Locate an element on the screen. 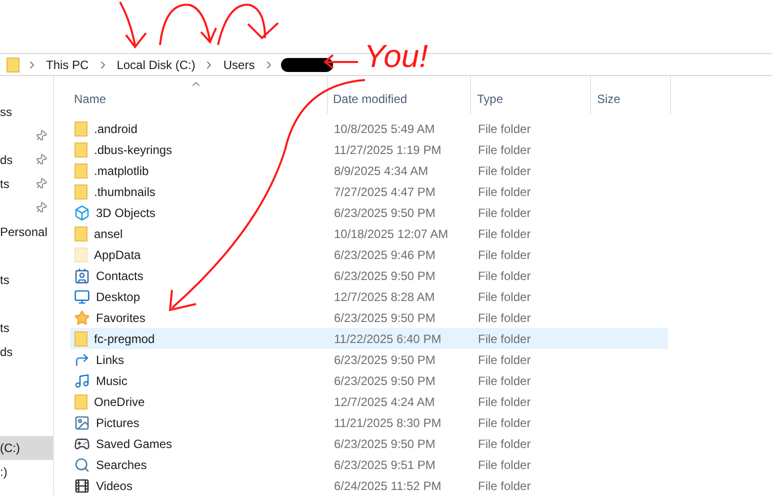 The width and height of the screenshot is (772, 495). date-cell-text: 7/27/2025 4:47 PM is located at coordinates (384, 192).